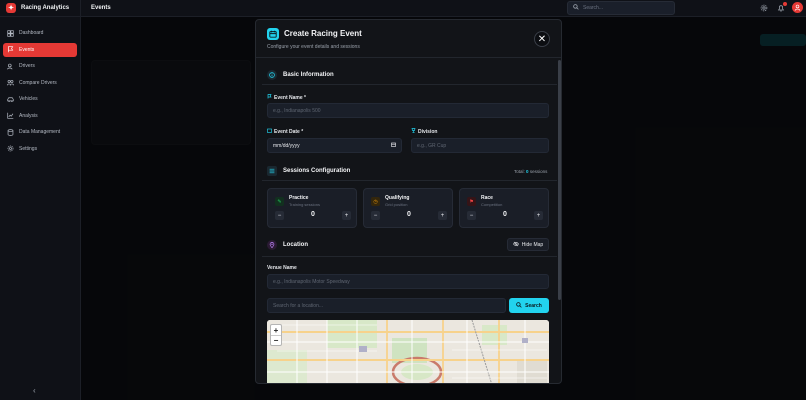 The image size is (806, 400). Describe the element at coordinates (10, 82) in the screenshot. I see `compare-icon` at that location.